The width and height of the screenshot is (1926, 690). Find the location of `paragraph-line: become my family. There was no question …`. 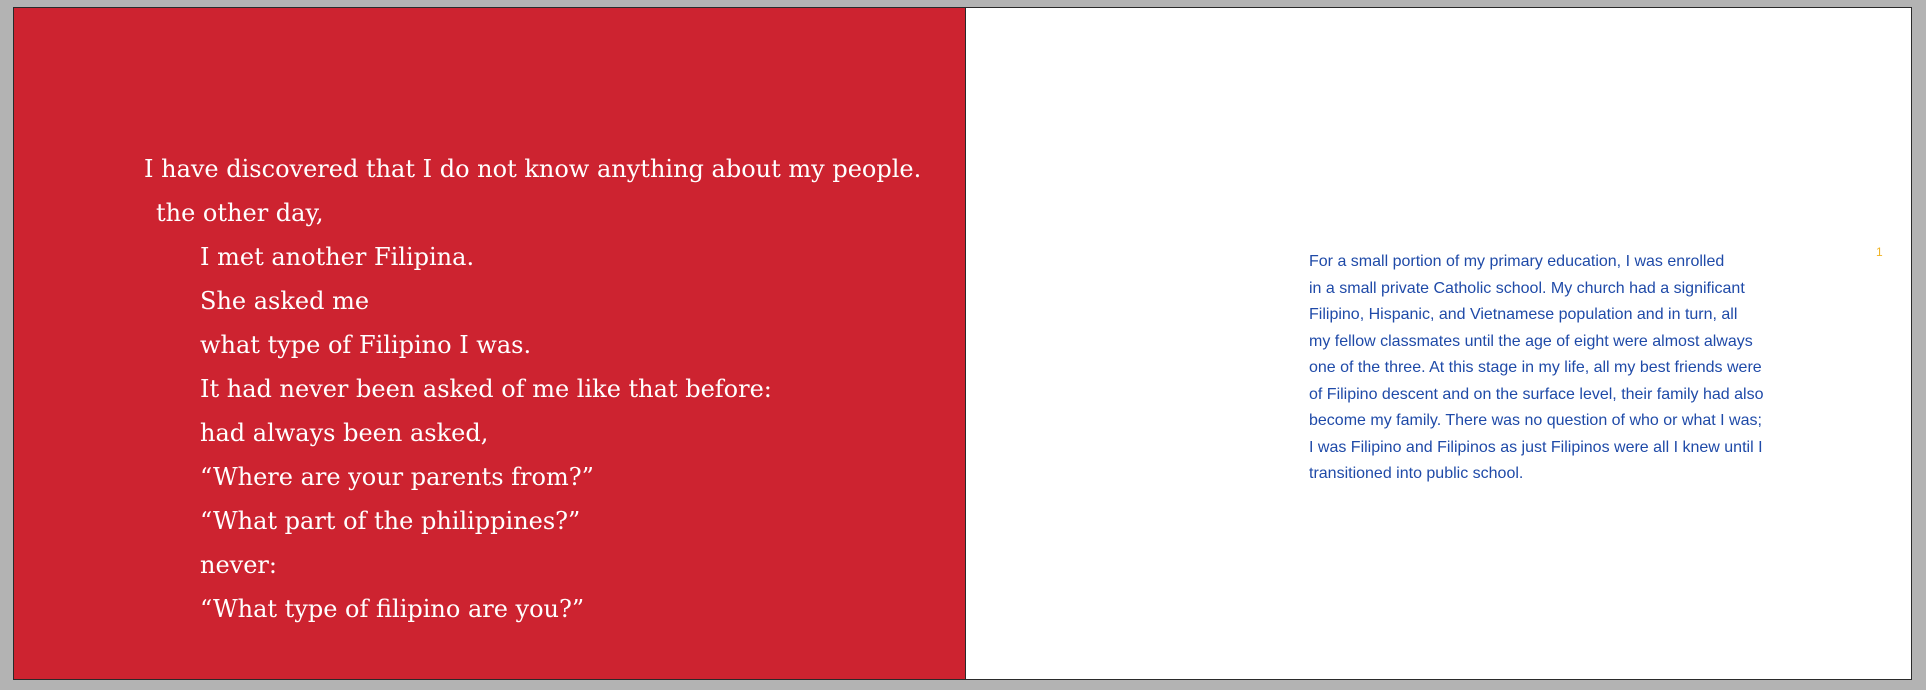

paragraph-line: become my family. There was no question … is located at coordinates (1535, 420).